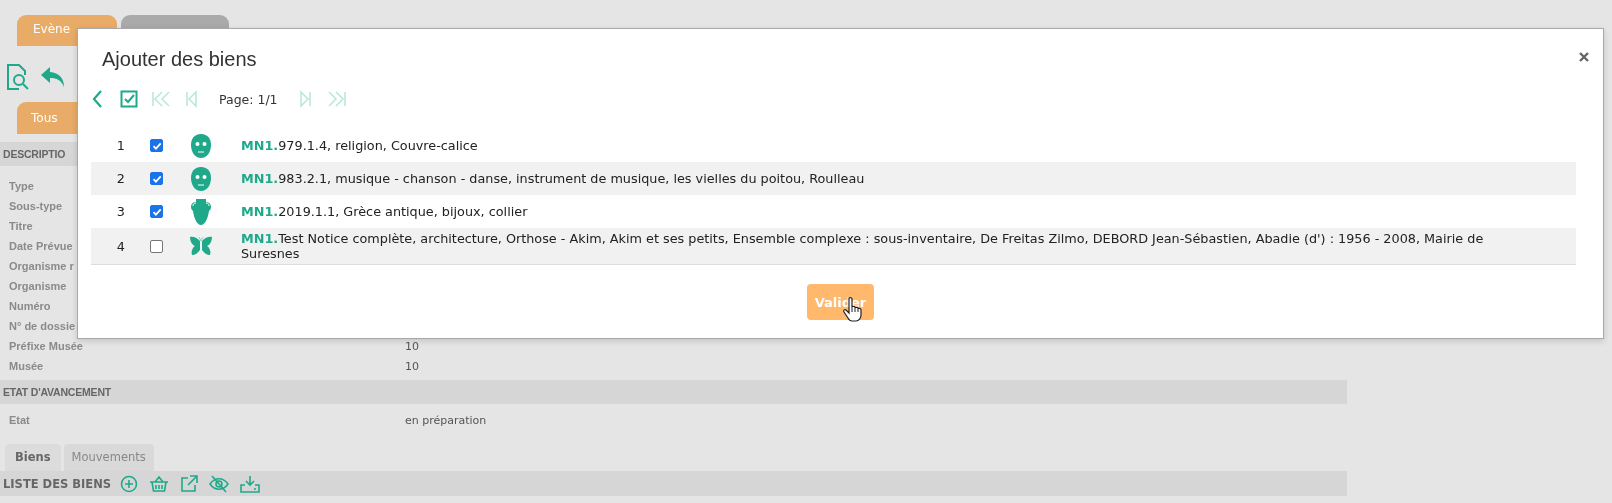 The height and width of the screenshot is (503, 1612). What do you see at coordinates (26, 366) in the screenshot?
I see `field-label: Musée` at bounding box center [26, 366].